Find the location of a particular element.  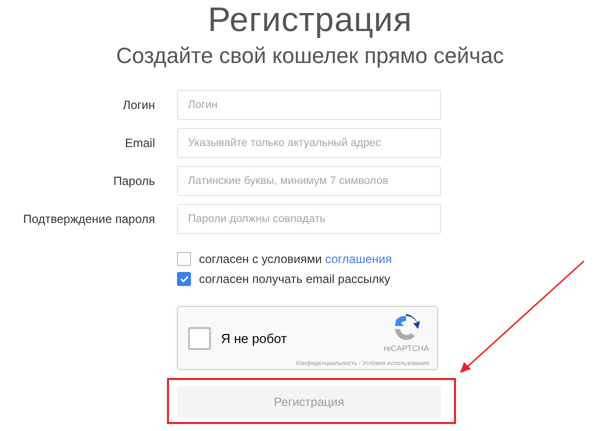

captcha-label: Я не робот is located at coordinates (254, 338).